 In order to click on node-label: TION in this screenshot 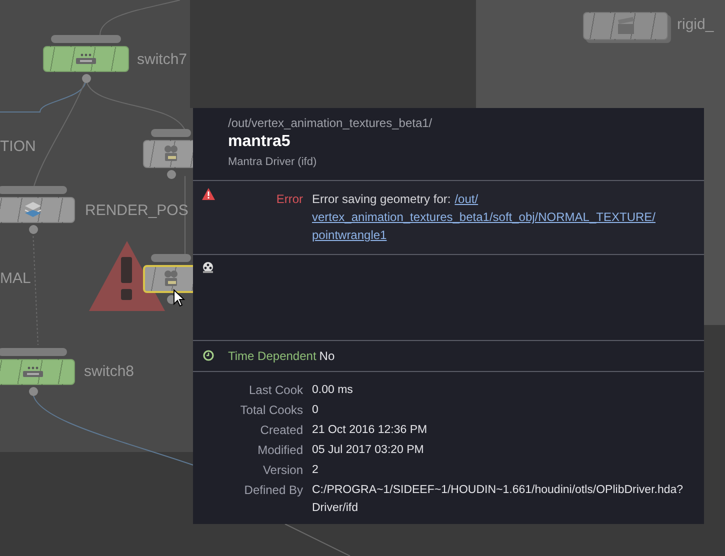, I will do `click(18, 147)`.